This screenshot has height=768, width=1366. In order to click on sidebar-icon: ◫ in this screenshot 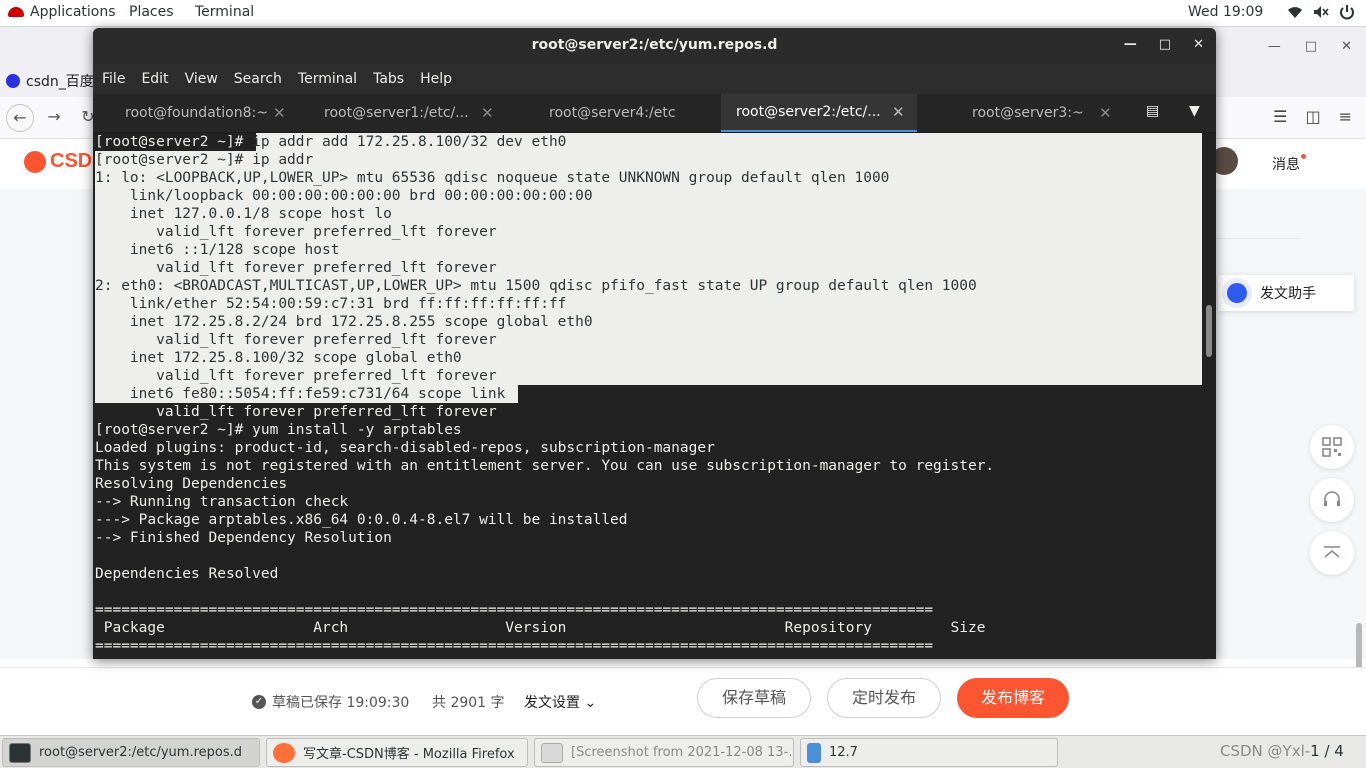, I will do `click(1312, 116)`.